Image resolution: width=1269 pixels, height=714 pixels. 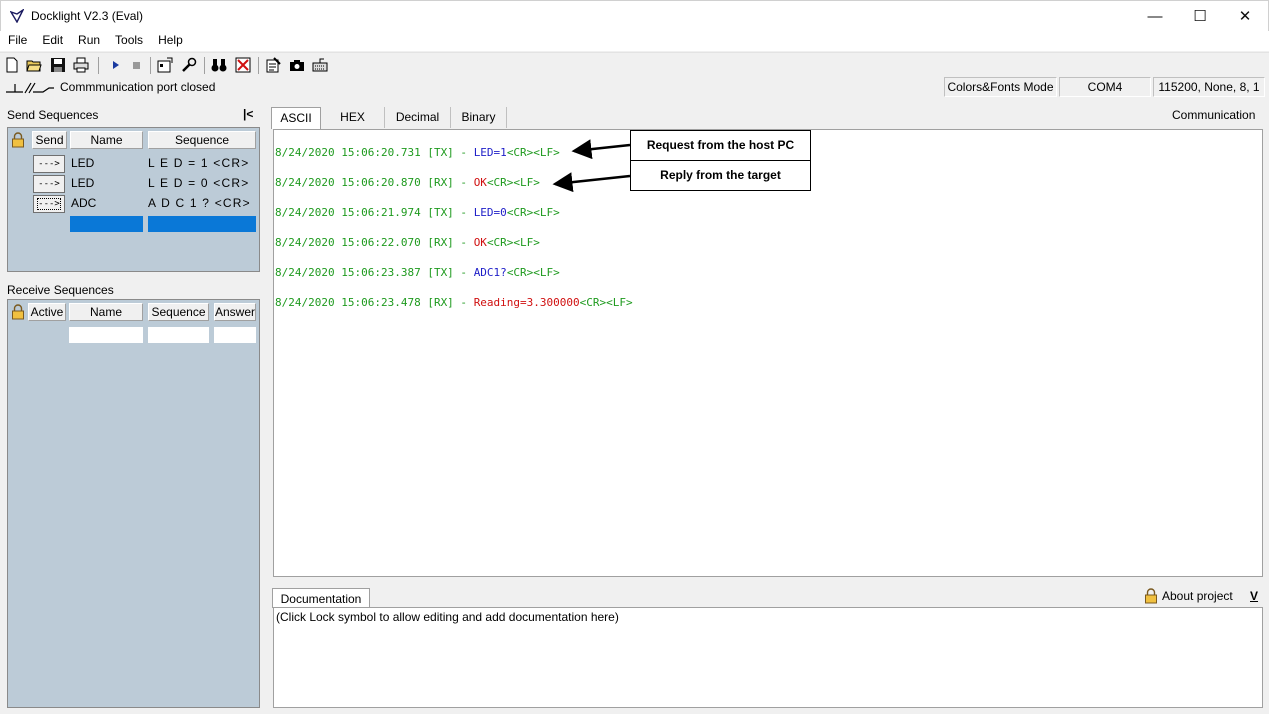 I want to click on pin-panel-button: |<, so click(x=248, y=114).